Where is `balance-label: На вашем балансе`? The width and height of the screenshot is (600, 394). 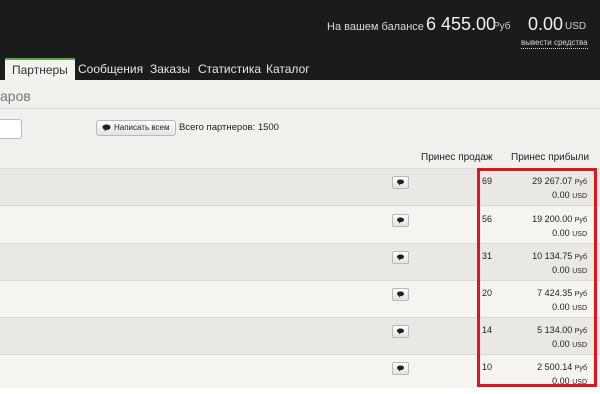
balance-label: На вашем балансе is located at coordinates (375, 27).